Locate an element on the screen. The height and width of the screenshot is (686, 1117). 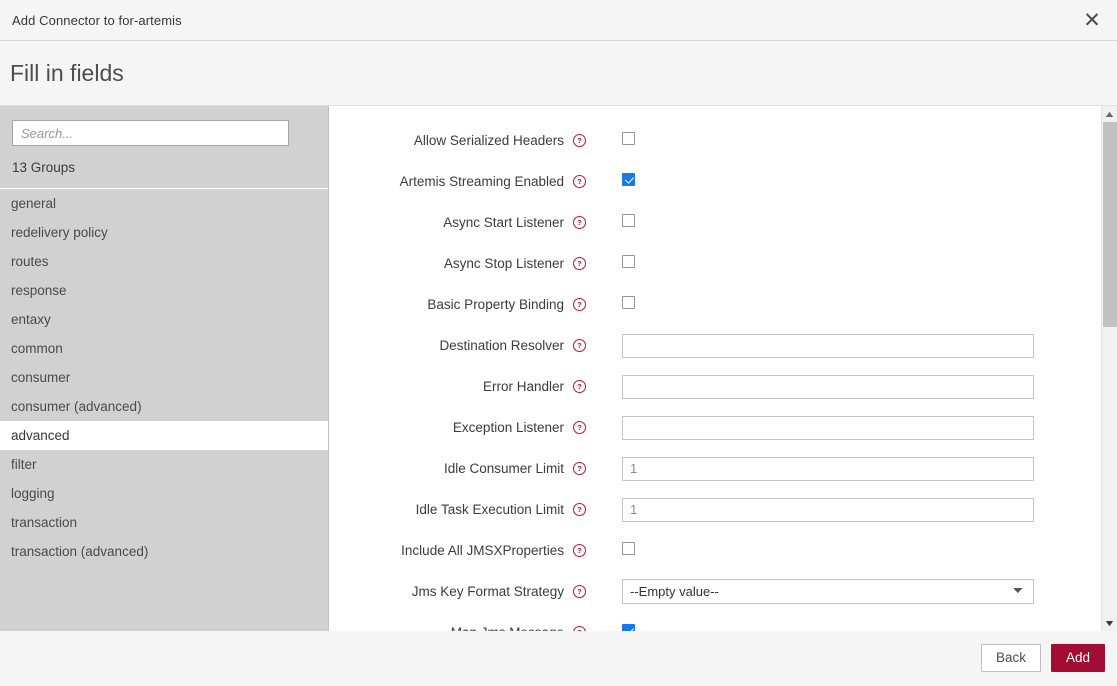
field-label: Destination Resolver is located at coordinates (501, 345).